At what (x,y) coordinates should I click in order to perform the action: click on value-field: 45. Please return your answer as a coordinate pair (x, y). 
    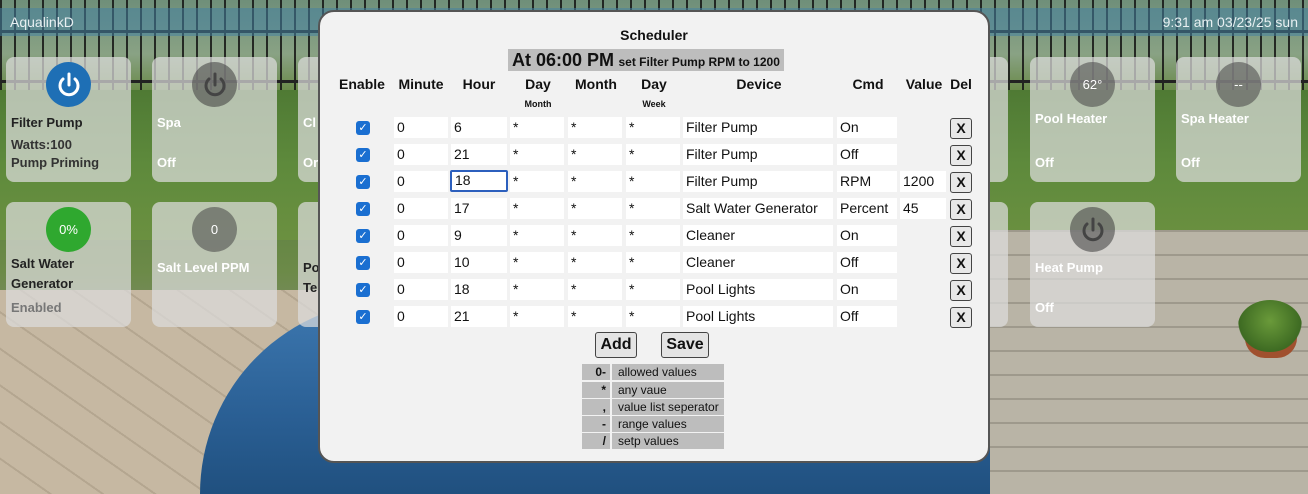
    Looking at the image, I should click on (923, 208).